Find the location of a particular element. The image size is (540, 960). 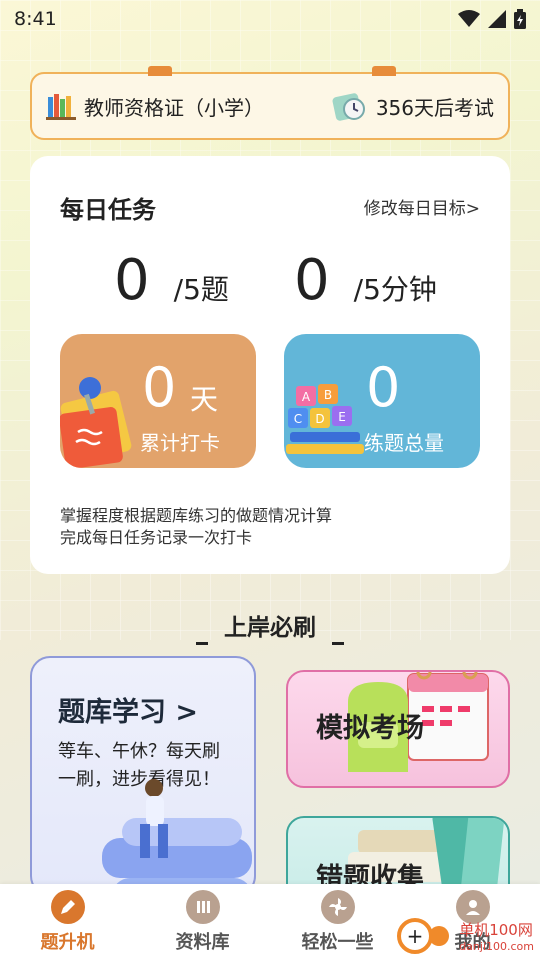

questions-goal: /5题 is located at coordinates (201, 289).